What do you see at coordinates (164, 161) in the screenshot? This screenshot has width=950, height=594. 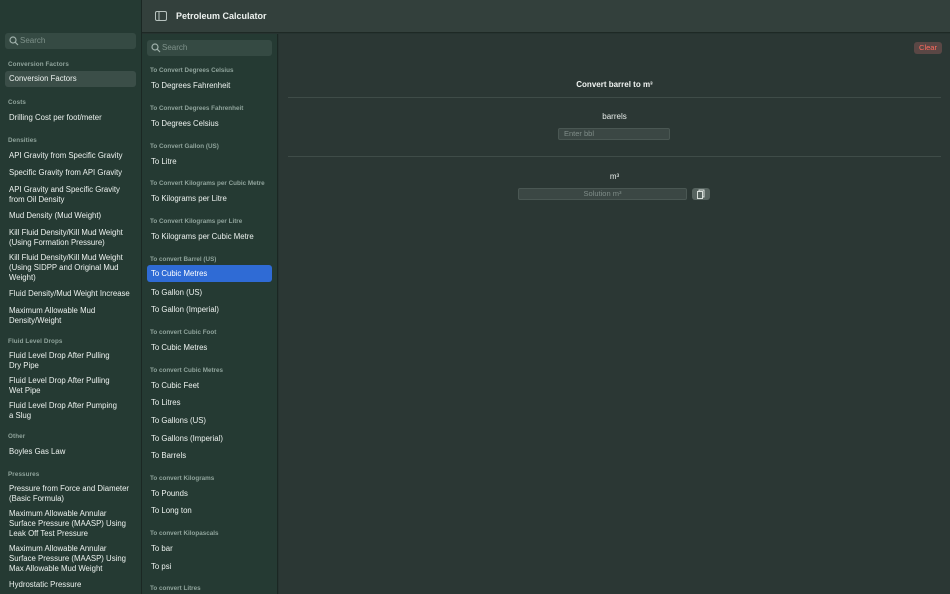 I see `list-item: To Litre` at bounding box center [164, 161].